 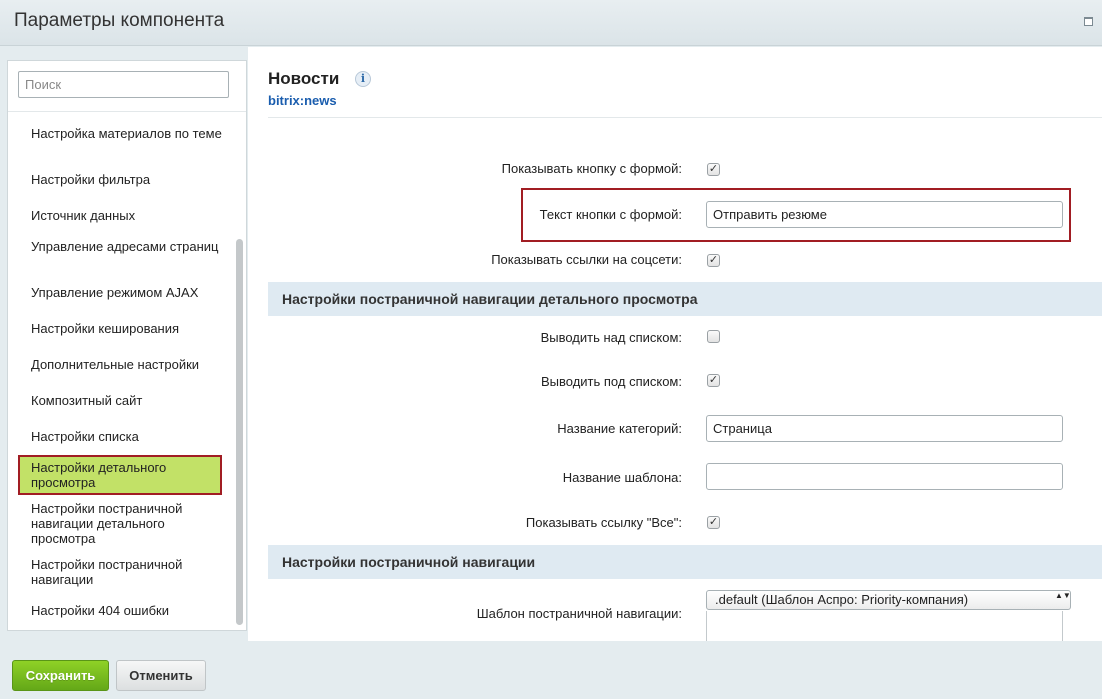 I want to click on show-below-list-label: Выводить под списком:, so click(x=611, y=381).